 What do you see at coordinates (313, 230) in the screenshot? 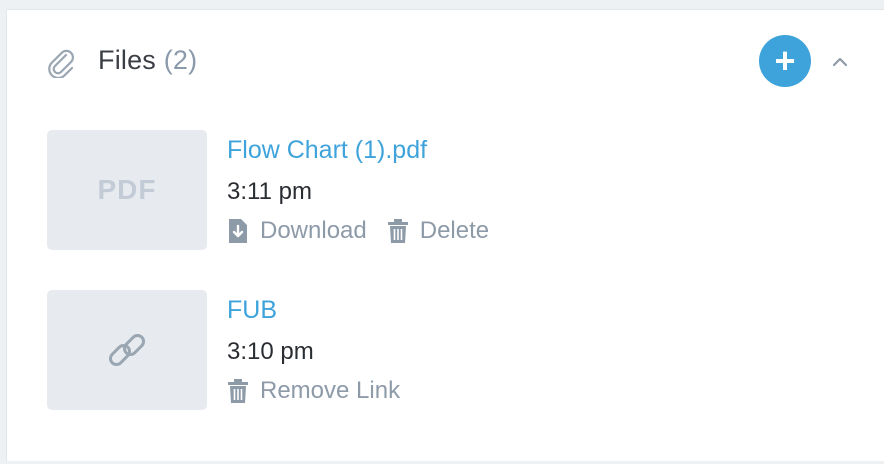
I see `download-label: Download` at bounding box center [313, 230].